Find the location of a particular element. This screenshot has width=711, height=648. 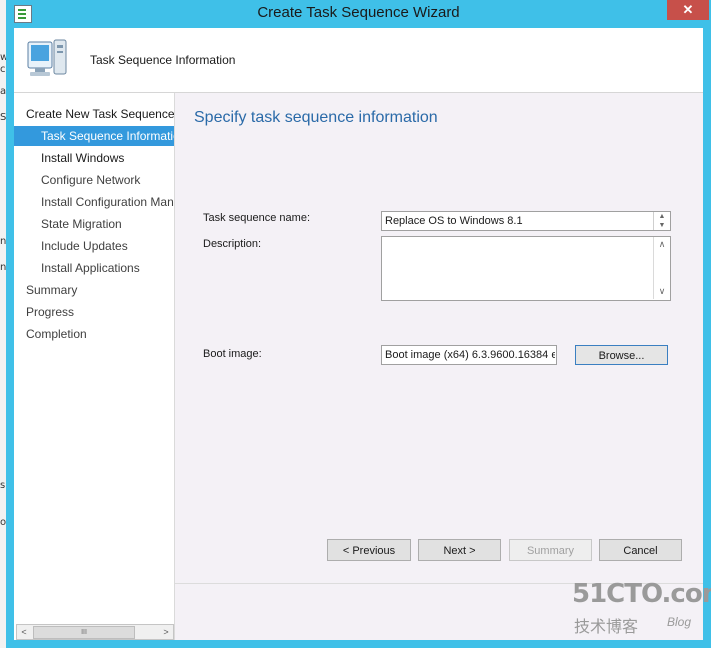

boot-image-field: Boot image (x64) 6.3.9600.16384 en-US is located at coordinates (469, 355).